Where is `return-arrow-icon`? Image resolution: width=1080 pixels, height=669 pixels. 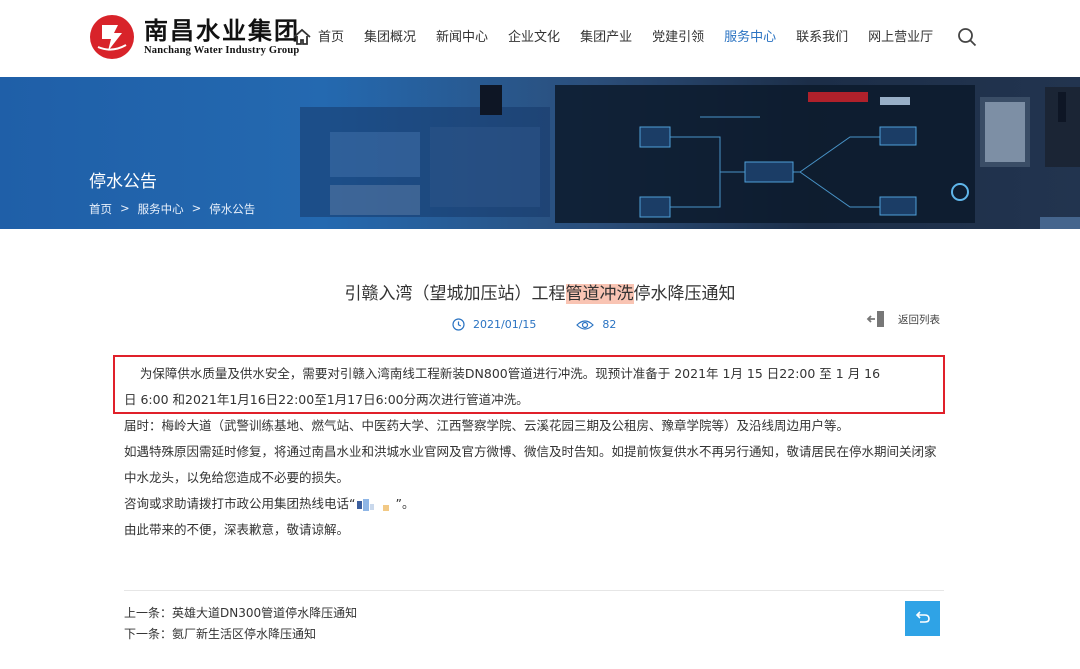
return-arrow-icon is located at coordinates (923, 619).